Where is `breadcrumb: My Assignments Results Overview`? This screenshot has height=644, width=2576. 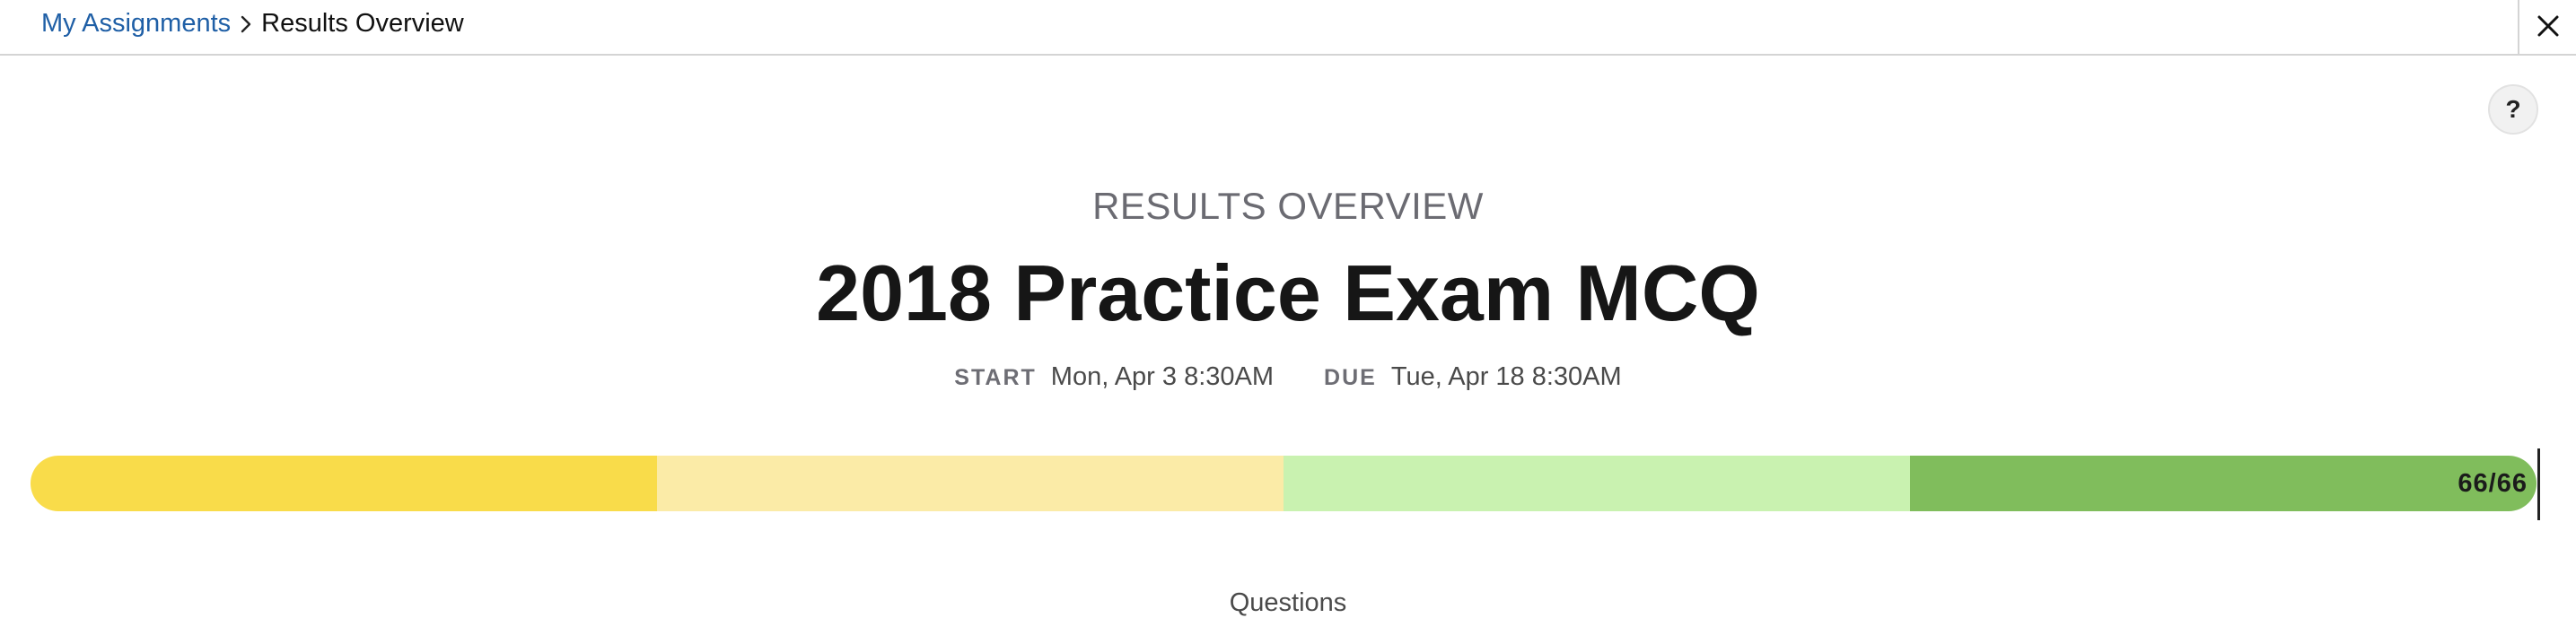 breadcrumb: My Assignments Results Overview is located at coordinates (252, 23).